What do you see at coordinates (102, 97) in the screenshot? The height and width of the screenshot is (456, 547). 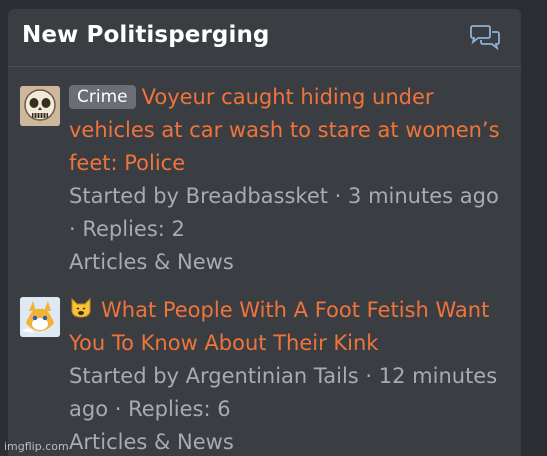 I see `prefix-badge: Crime` at bounding box center [102, 97].